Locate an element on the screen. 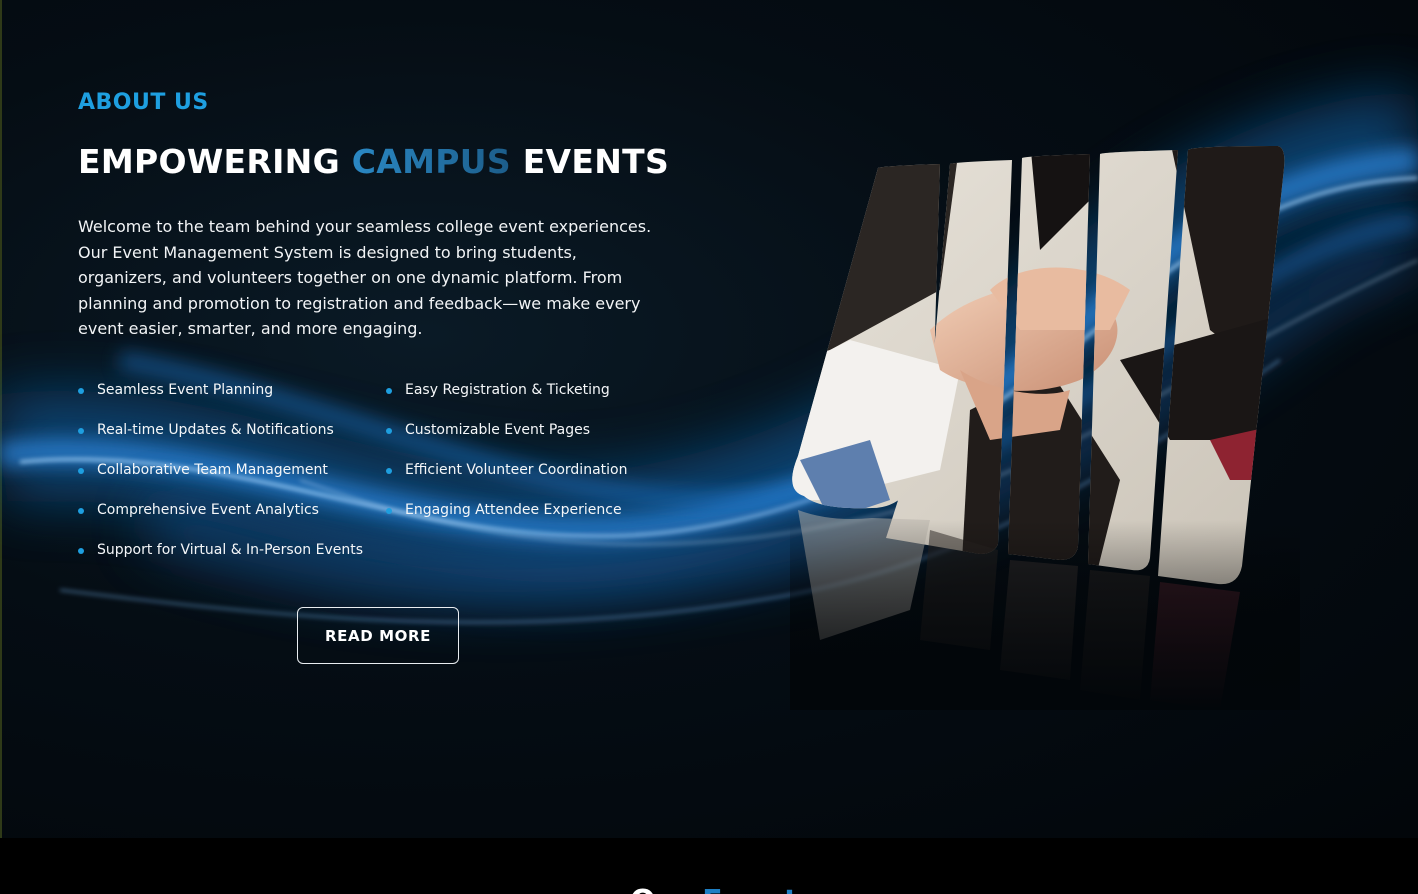 This screenshot has width=1418, height=894. events-title-part-1: Our is located at coordinates (666, 889).